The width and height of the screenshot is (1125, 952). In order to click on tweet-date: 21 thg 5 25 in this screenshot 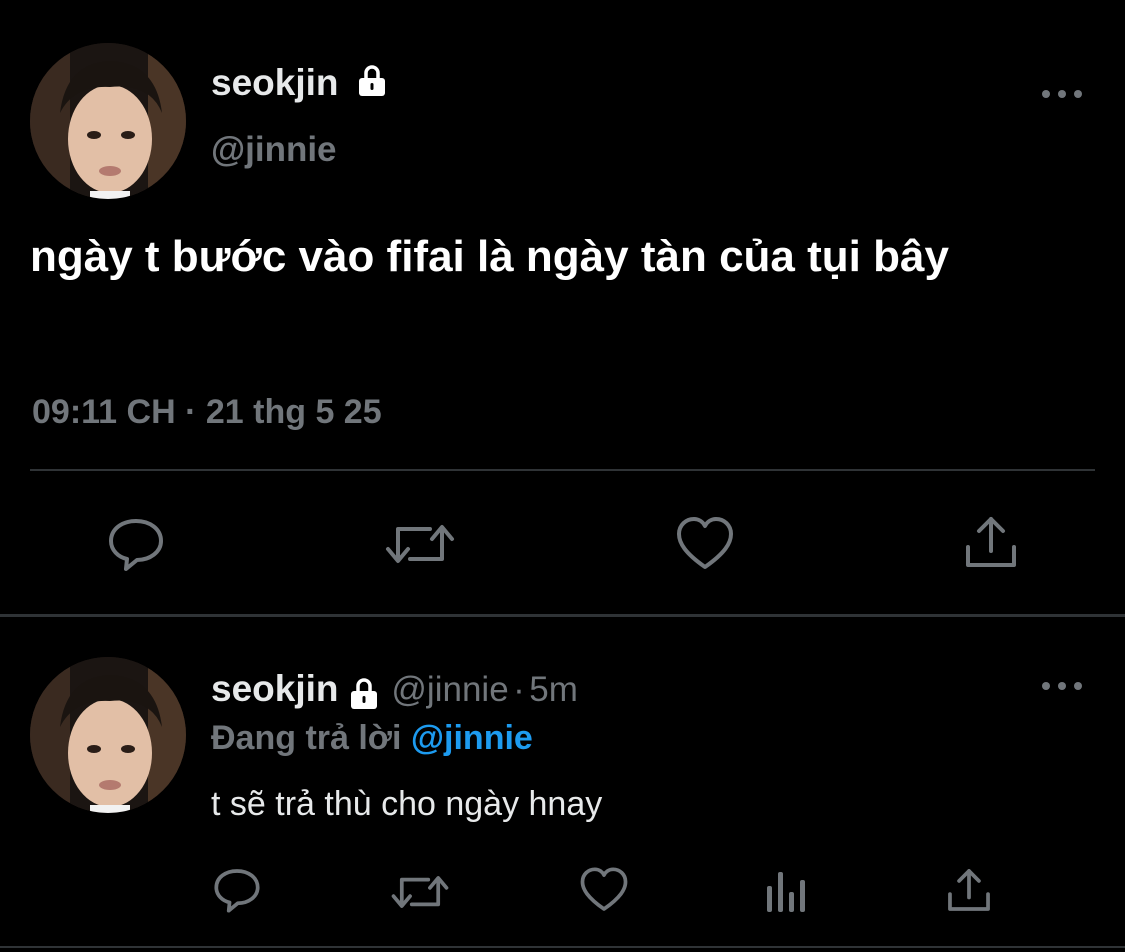, I will do `click(293, 412)`.